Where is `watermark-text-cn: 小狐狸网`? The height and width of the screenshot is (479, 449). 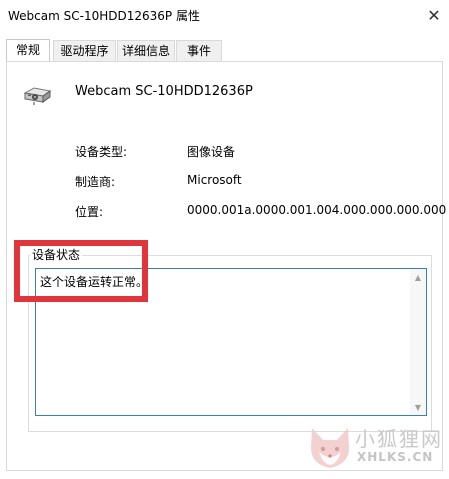 watermark-text-cn: 小狐狸网 is located at coordinates (399, 439).